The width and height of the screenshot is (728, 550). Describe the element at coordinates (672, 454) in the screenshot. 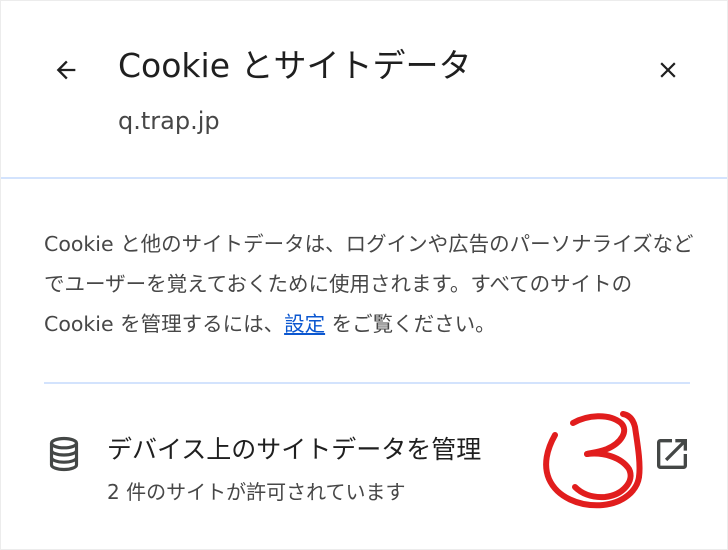

I see `open-in-new-icon` at that location.